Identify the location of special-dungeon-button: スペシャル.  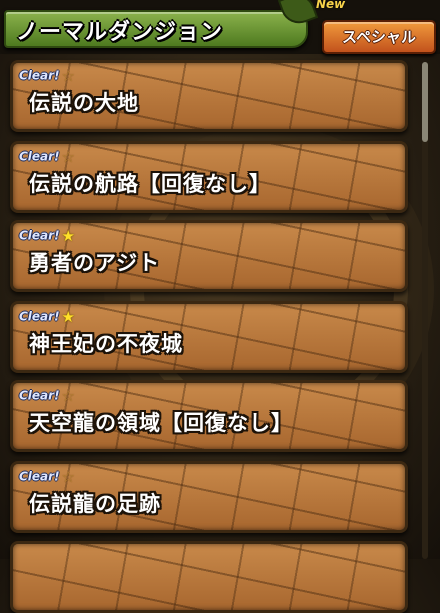
(379, 37).